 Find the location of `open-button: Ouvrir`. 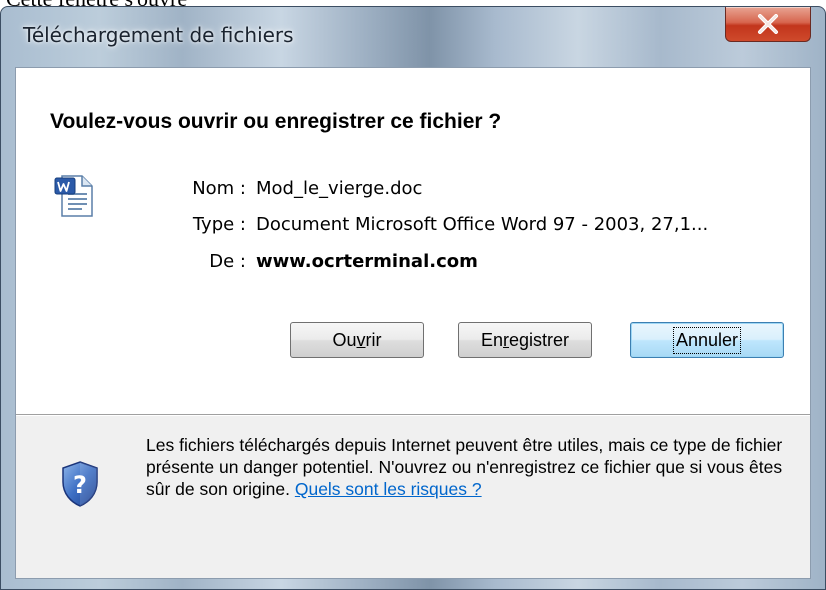

open-button: Ouvrir is located at coordinates (357, 340).